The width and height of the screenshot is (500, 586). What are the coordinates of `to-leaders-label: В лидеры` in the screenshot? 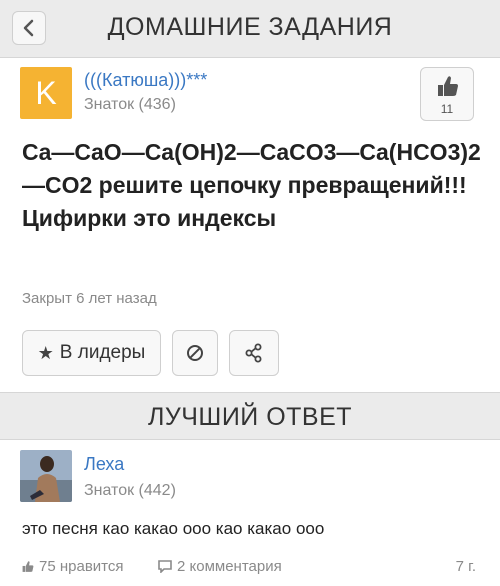 It's located at (102, 352).